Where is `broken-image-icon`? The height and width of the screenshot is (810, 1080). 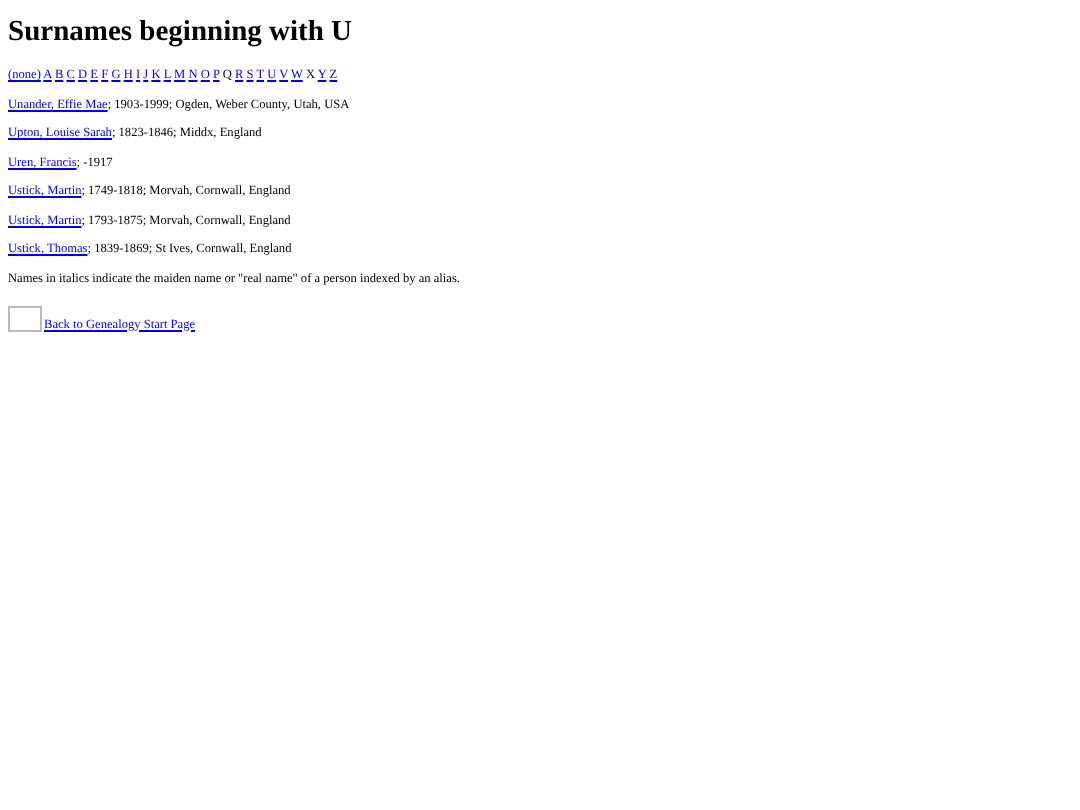
broken-image-icon is located at coordinates (25, 318).